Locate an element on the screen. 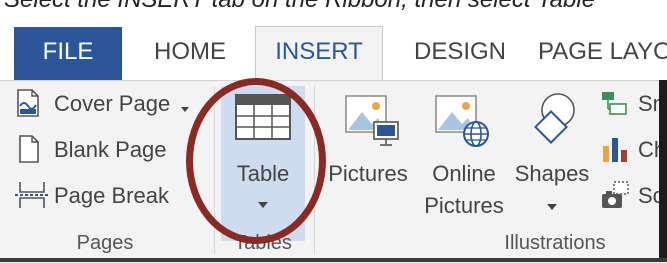 Image resolution: width=667 pixels, height=263 pixels. page-break-label: Page Break is located at coordinates (111, 195).